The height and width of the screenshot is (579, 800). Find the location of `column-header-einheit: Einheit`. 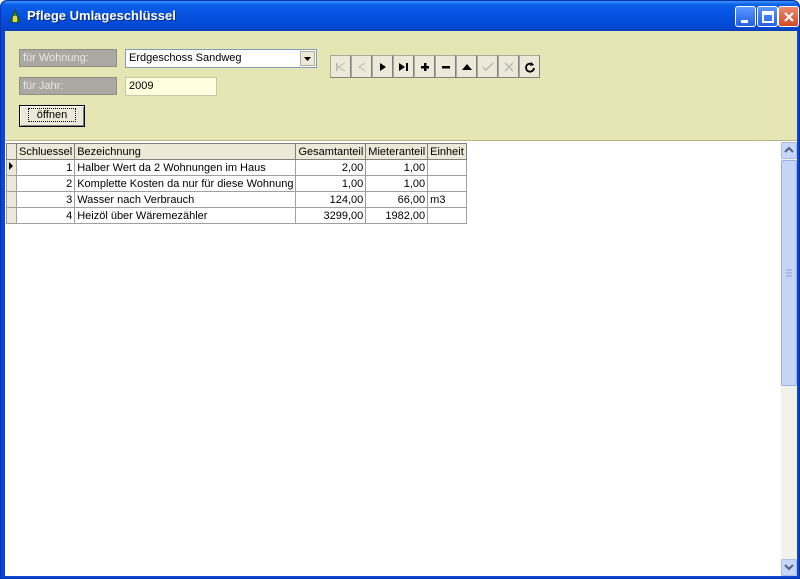

column-header-einheit: Einheit is located at coordinates (447, 151).